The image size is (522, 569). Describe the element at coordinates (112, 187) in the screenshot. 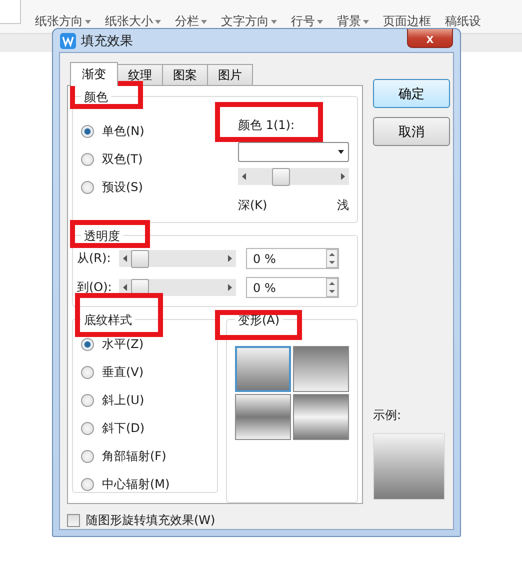

I see `radio-option: 预设(S)` at that location.